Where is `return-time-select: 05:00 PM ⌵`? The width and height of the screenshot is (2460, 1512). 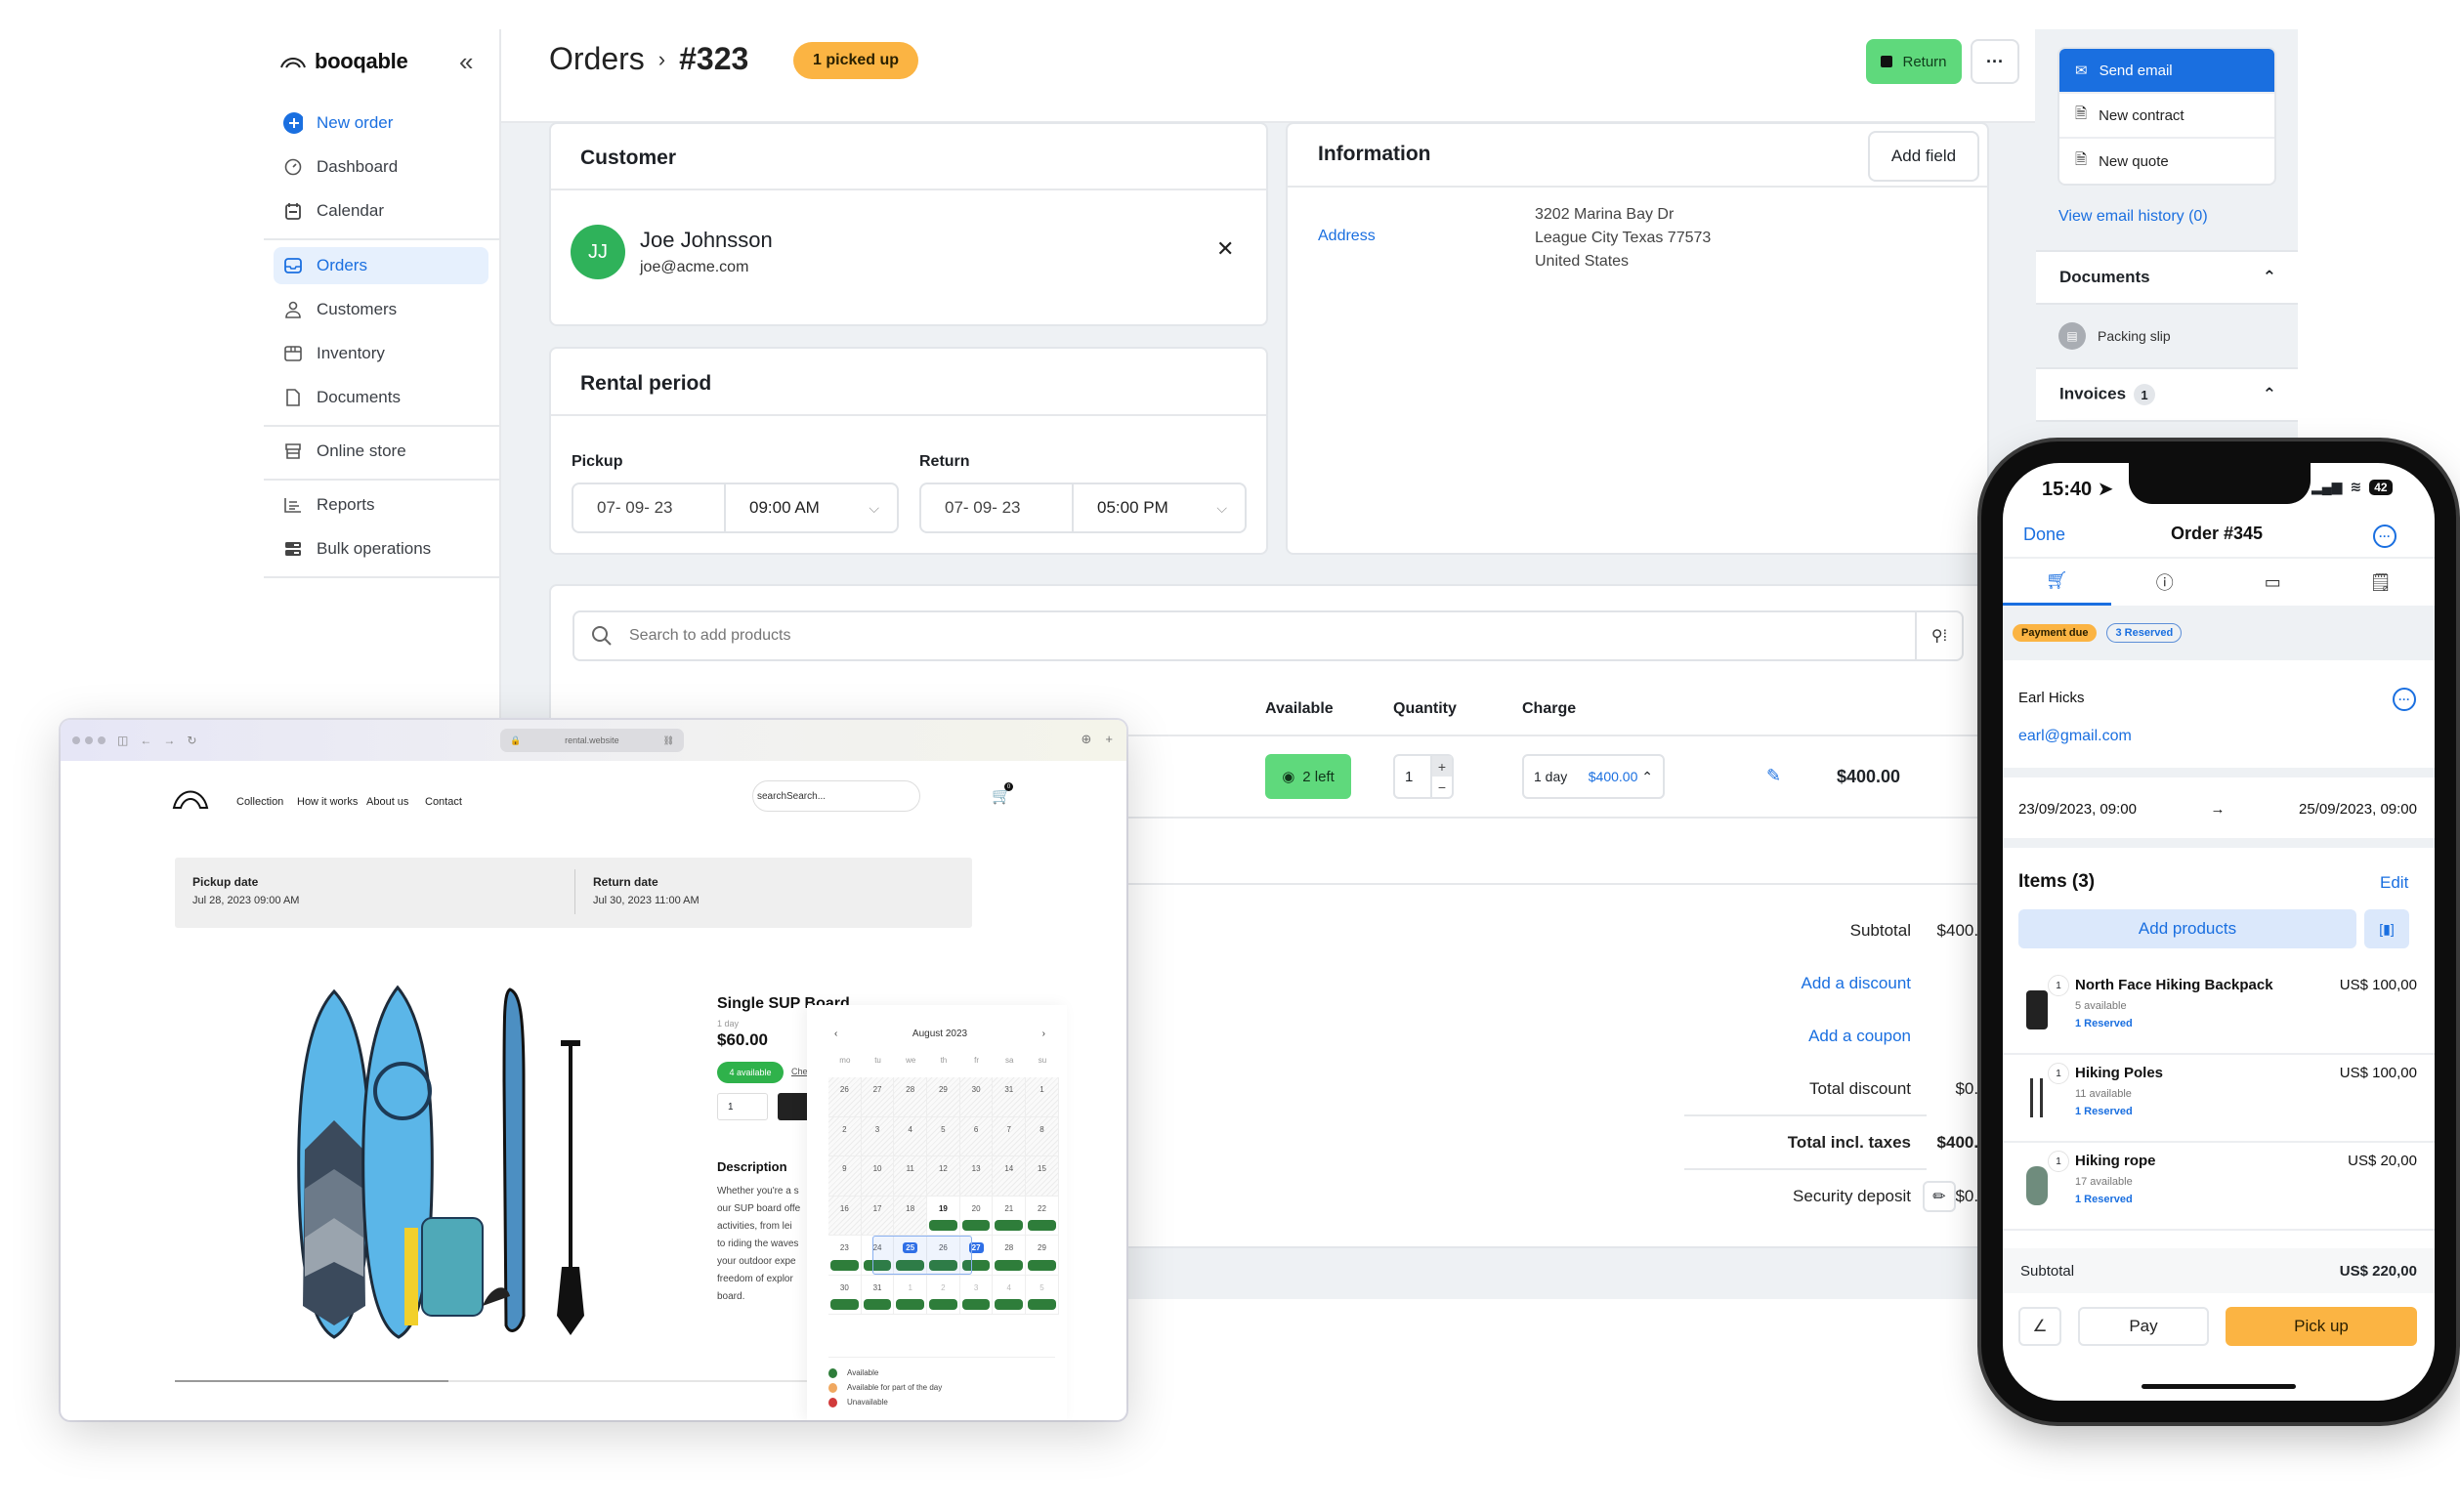 return-time-select: 05:00 PM ⌵ is located at coordinates (1159, 507).